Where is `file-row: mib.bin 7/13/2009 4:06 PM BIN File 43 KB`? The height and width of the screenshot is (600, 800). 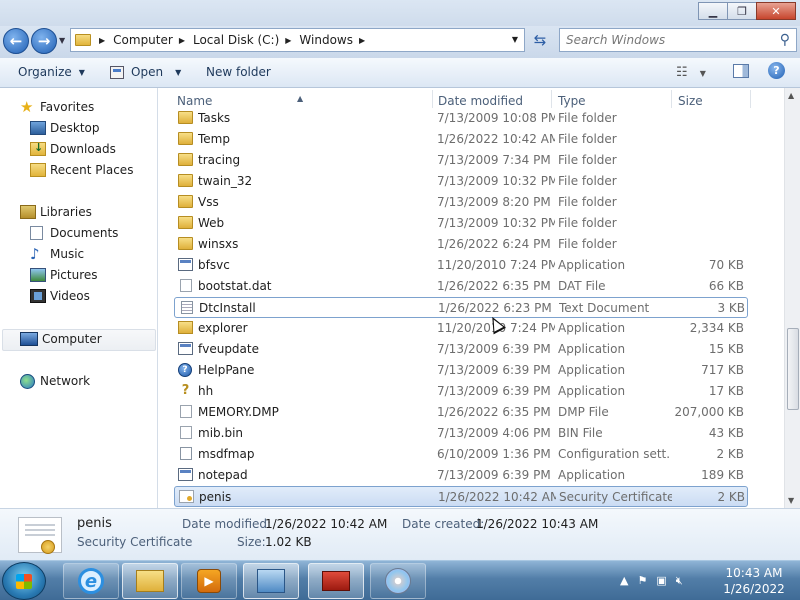
file-row: mib.bin 7/13/2009 4:06 PM BIN File 43 KB is located at coordinates (461, 433).